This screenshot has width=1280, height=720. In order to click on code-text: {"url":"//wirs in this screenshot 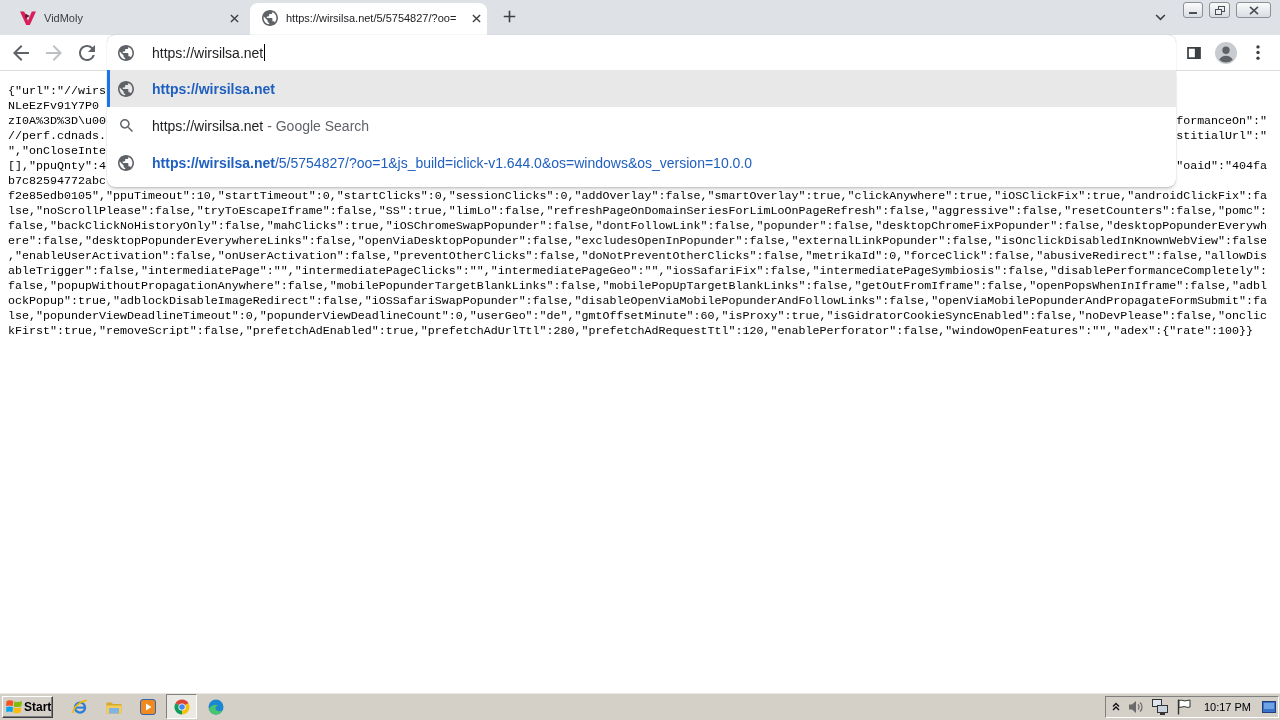, I will do `click(57, 91)`.